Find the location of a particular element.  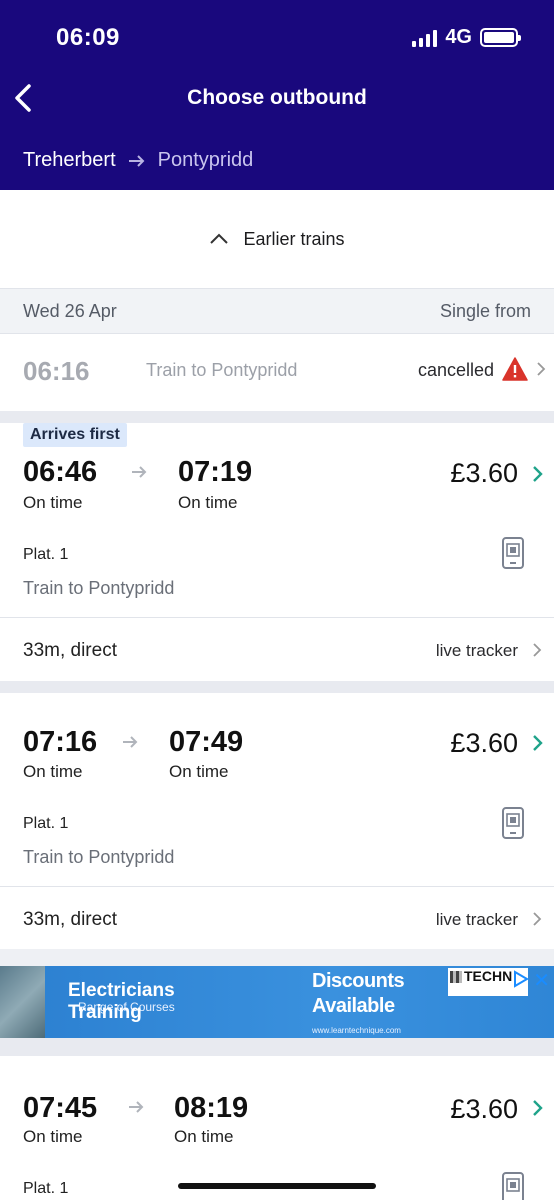

ad-brand-name: TECHN is located at coordinates (488, 976).